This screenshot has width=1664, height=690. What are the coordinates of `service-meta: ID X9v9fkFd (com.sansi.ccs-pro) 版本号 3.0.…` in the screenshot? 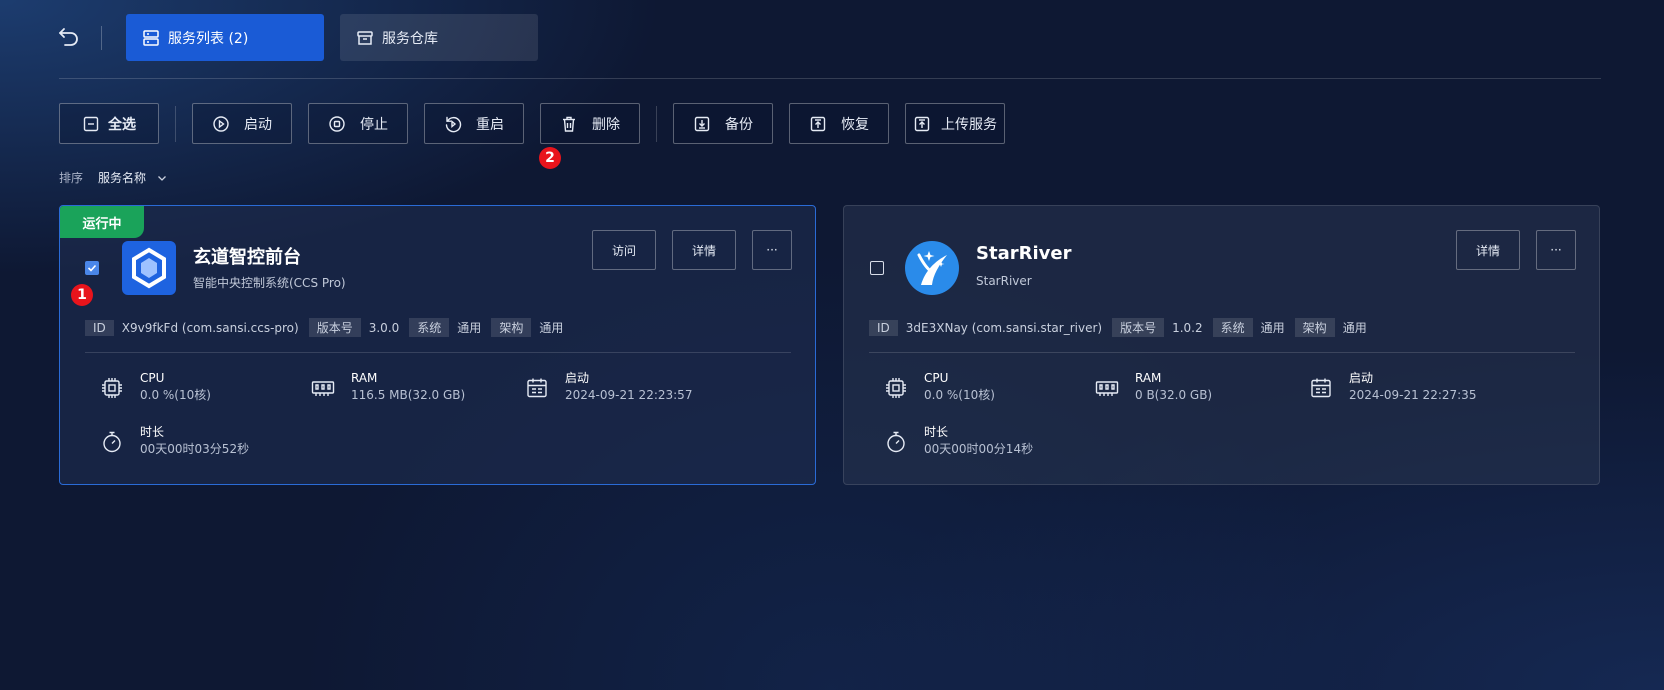 It's located at (329, 327).